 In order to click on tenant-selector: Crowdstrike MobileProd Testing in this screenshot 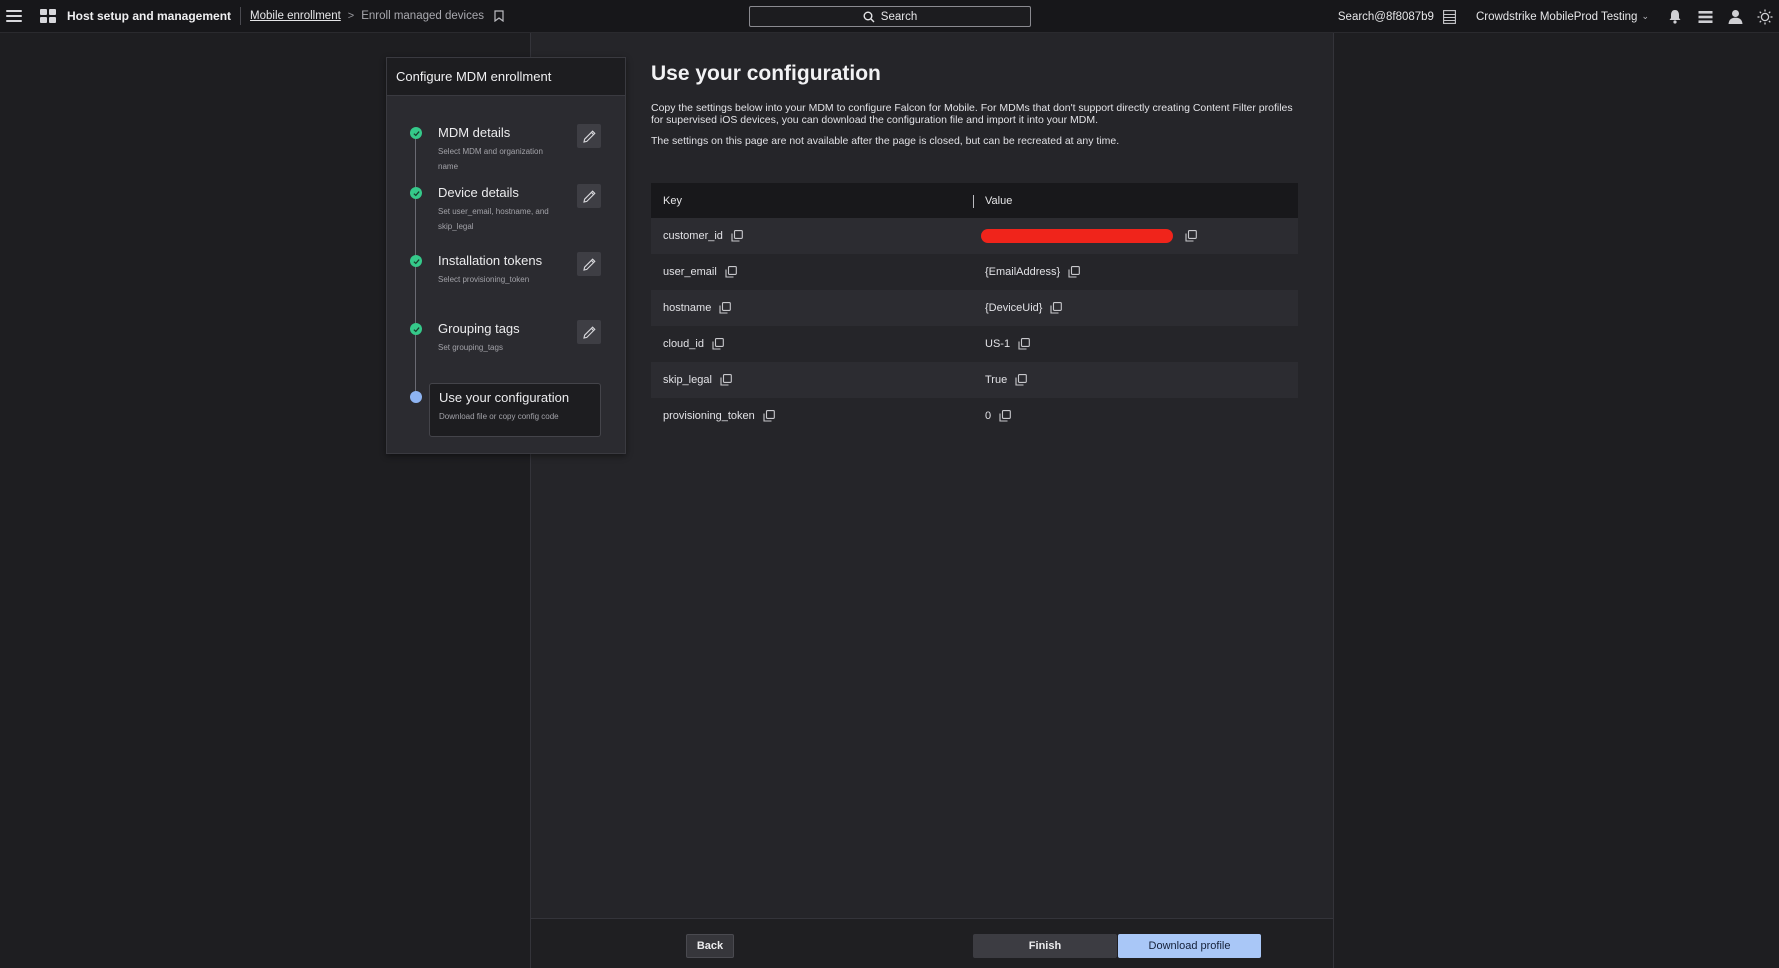, I will do `click(1557, 17)`.